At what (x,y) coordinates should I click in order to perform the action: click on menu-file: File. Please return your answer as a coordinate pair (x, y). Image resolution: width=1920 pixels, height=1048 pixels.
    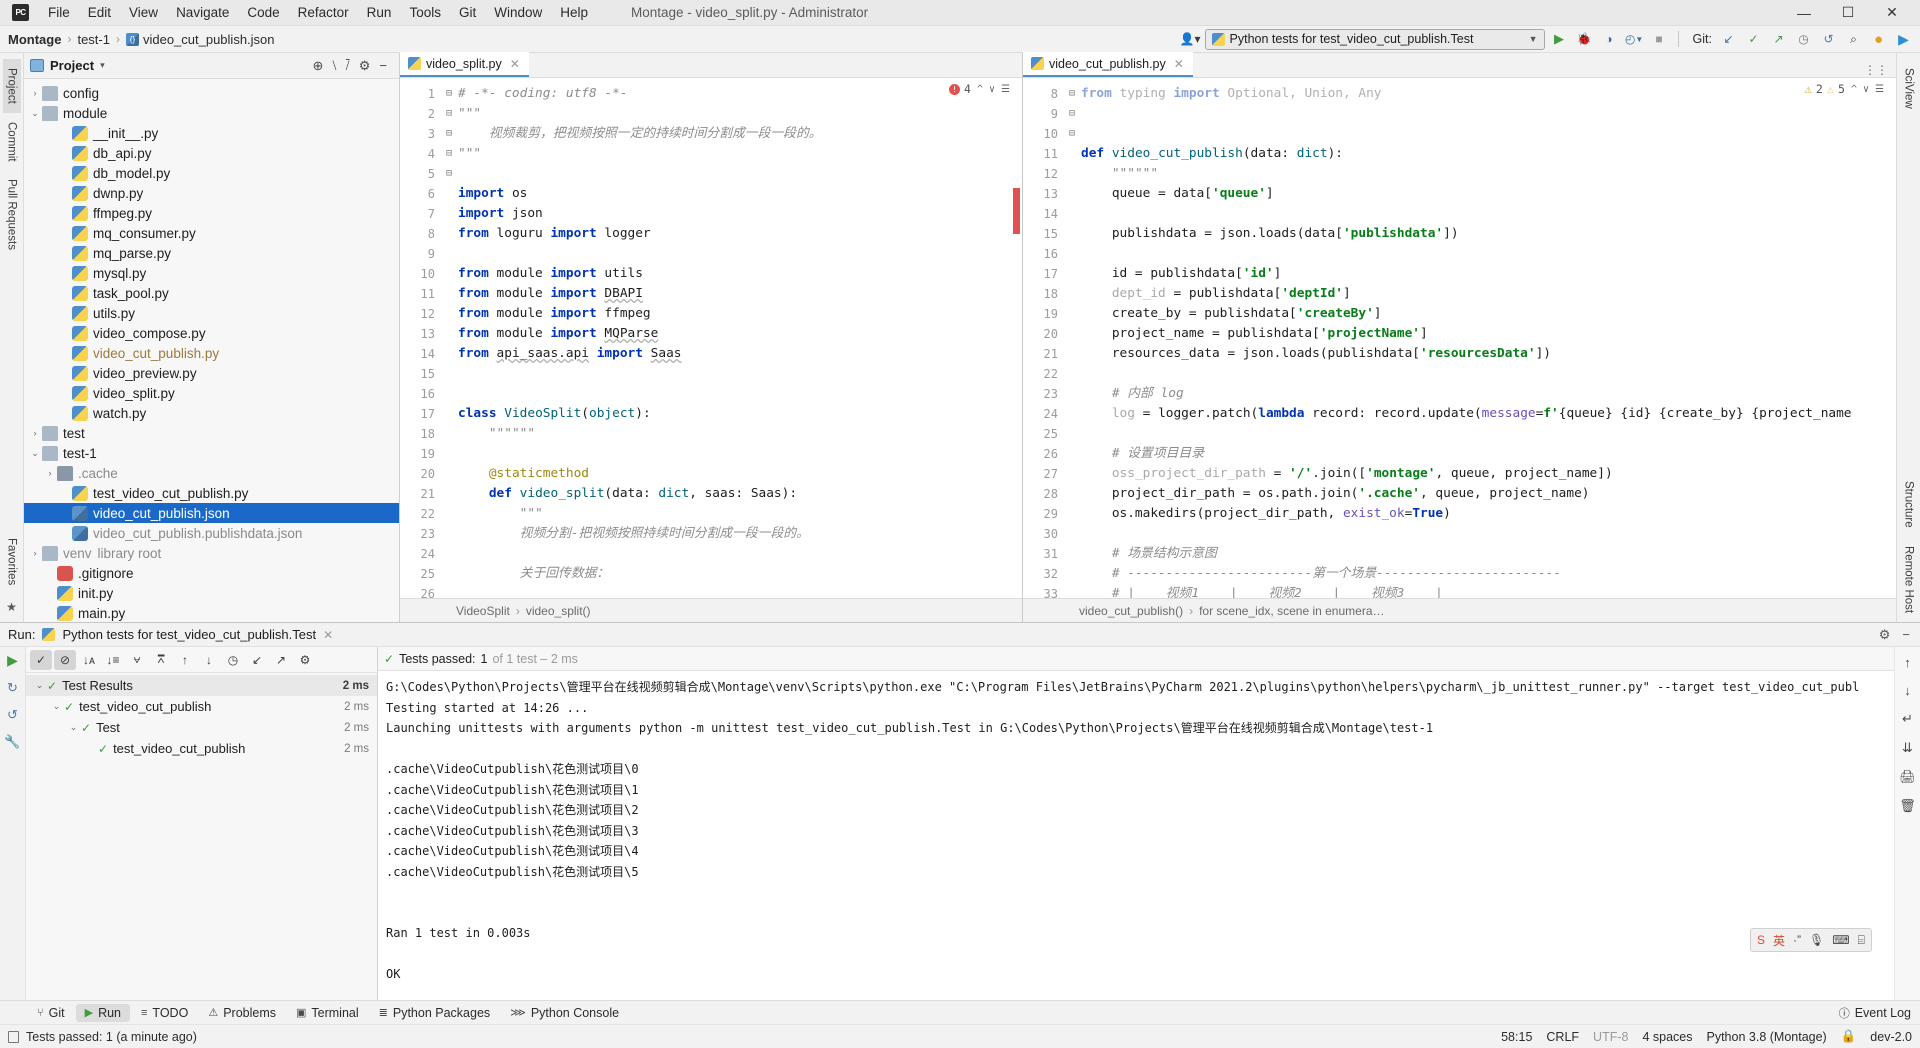
    Looking at the image, I should click on (59, 12).